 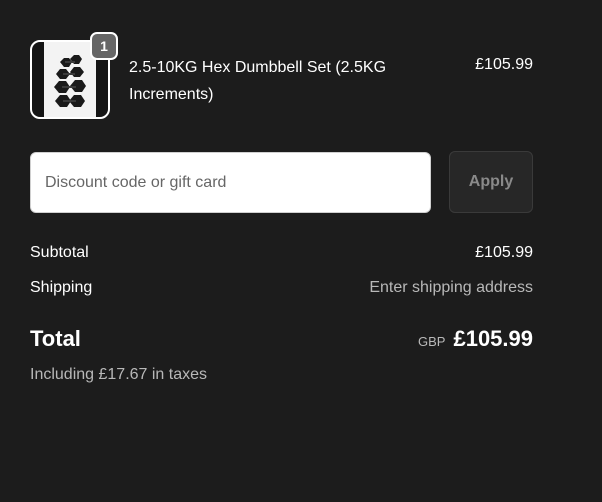 I want to click on apply-discount-button: Apply, so click(x=491, y=182).